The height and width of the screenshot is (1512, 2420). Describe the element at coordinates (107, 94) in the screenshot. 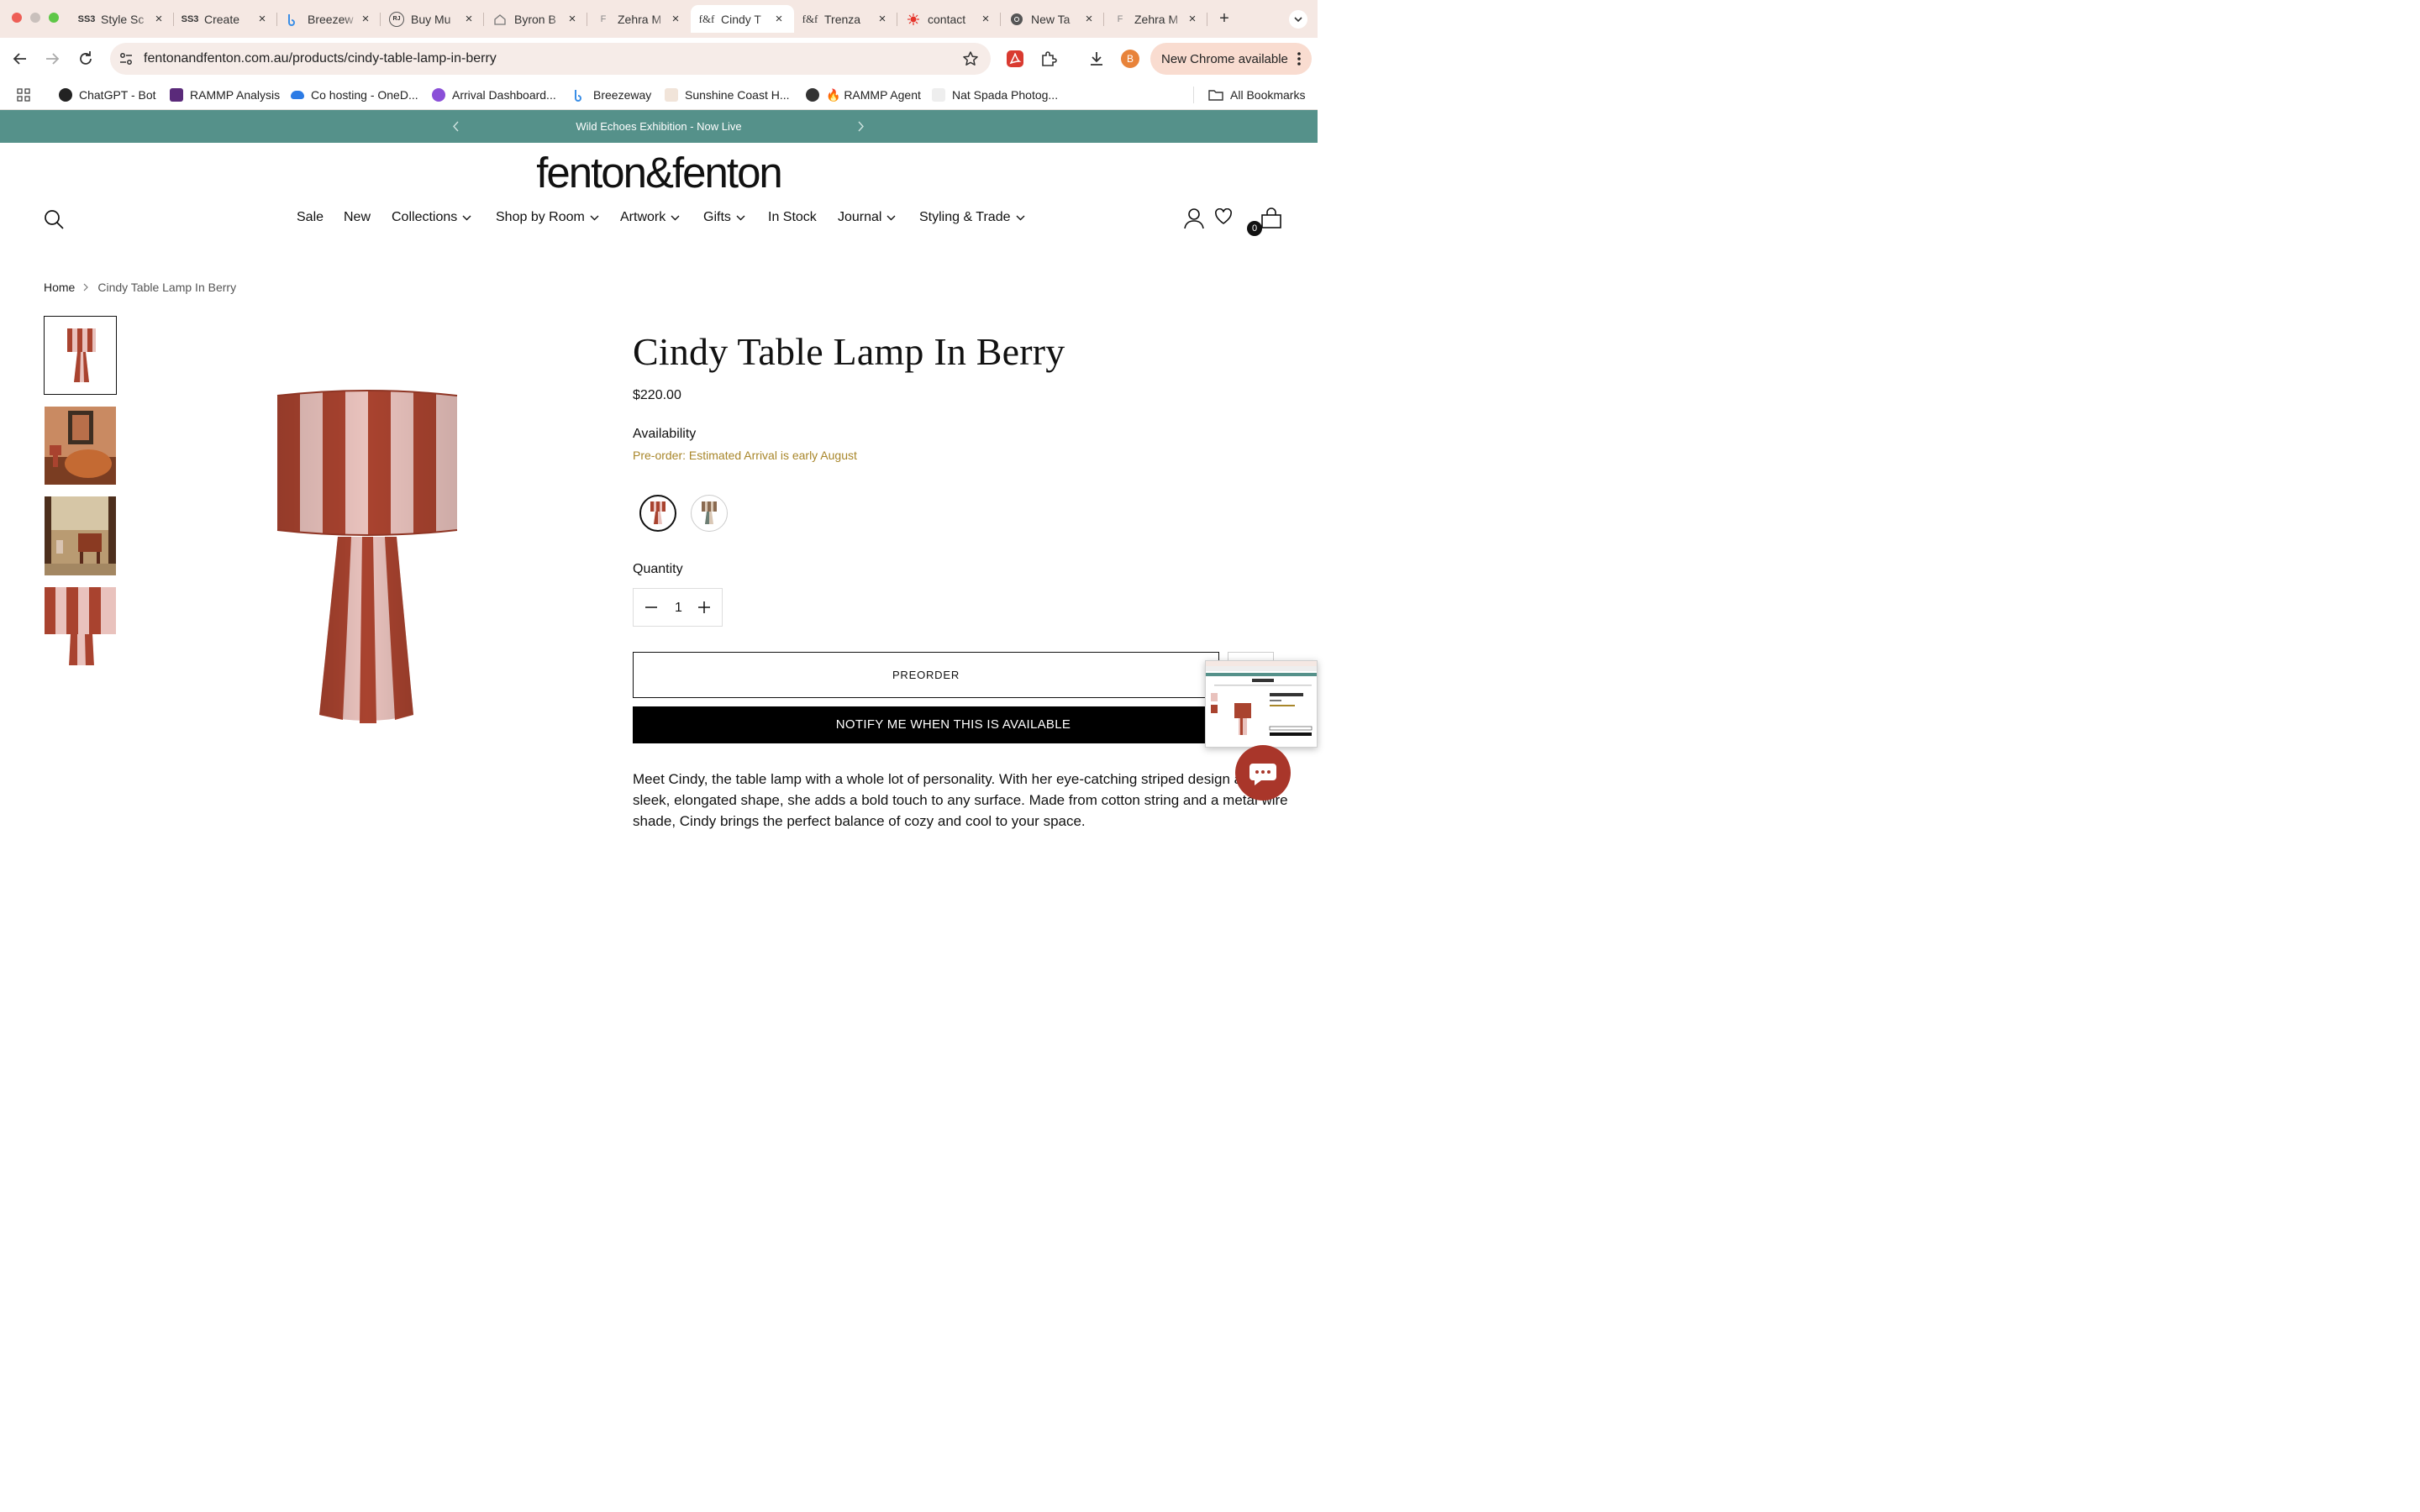

I see `bookmark-item: ChatGPT - Bot` at that location.